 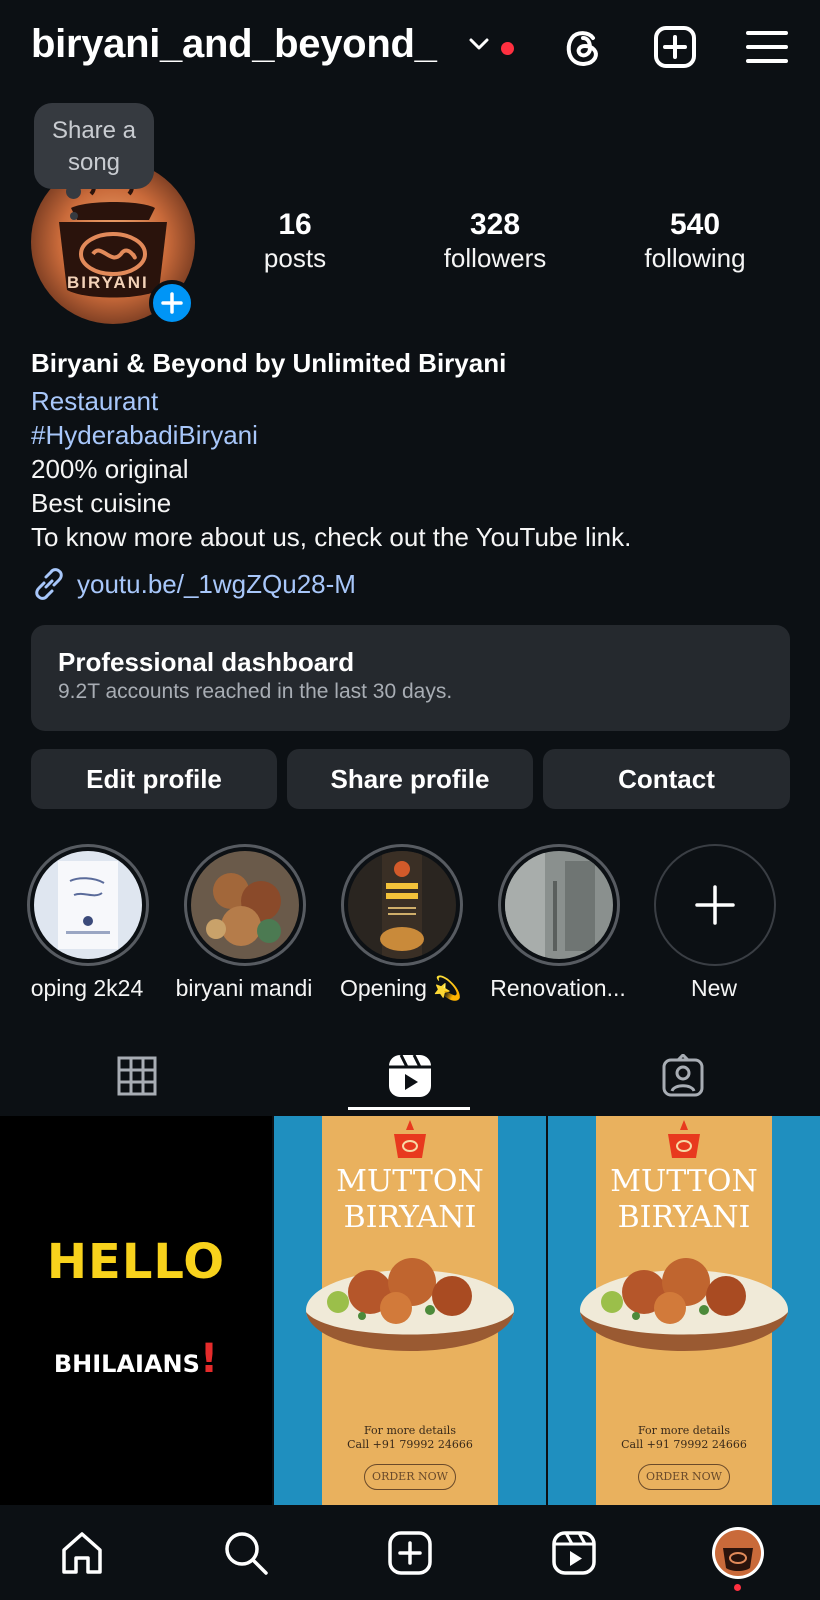 I want to click on nav-create, so click(x=410, y=1552).